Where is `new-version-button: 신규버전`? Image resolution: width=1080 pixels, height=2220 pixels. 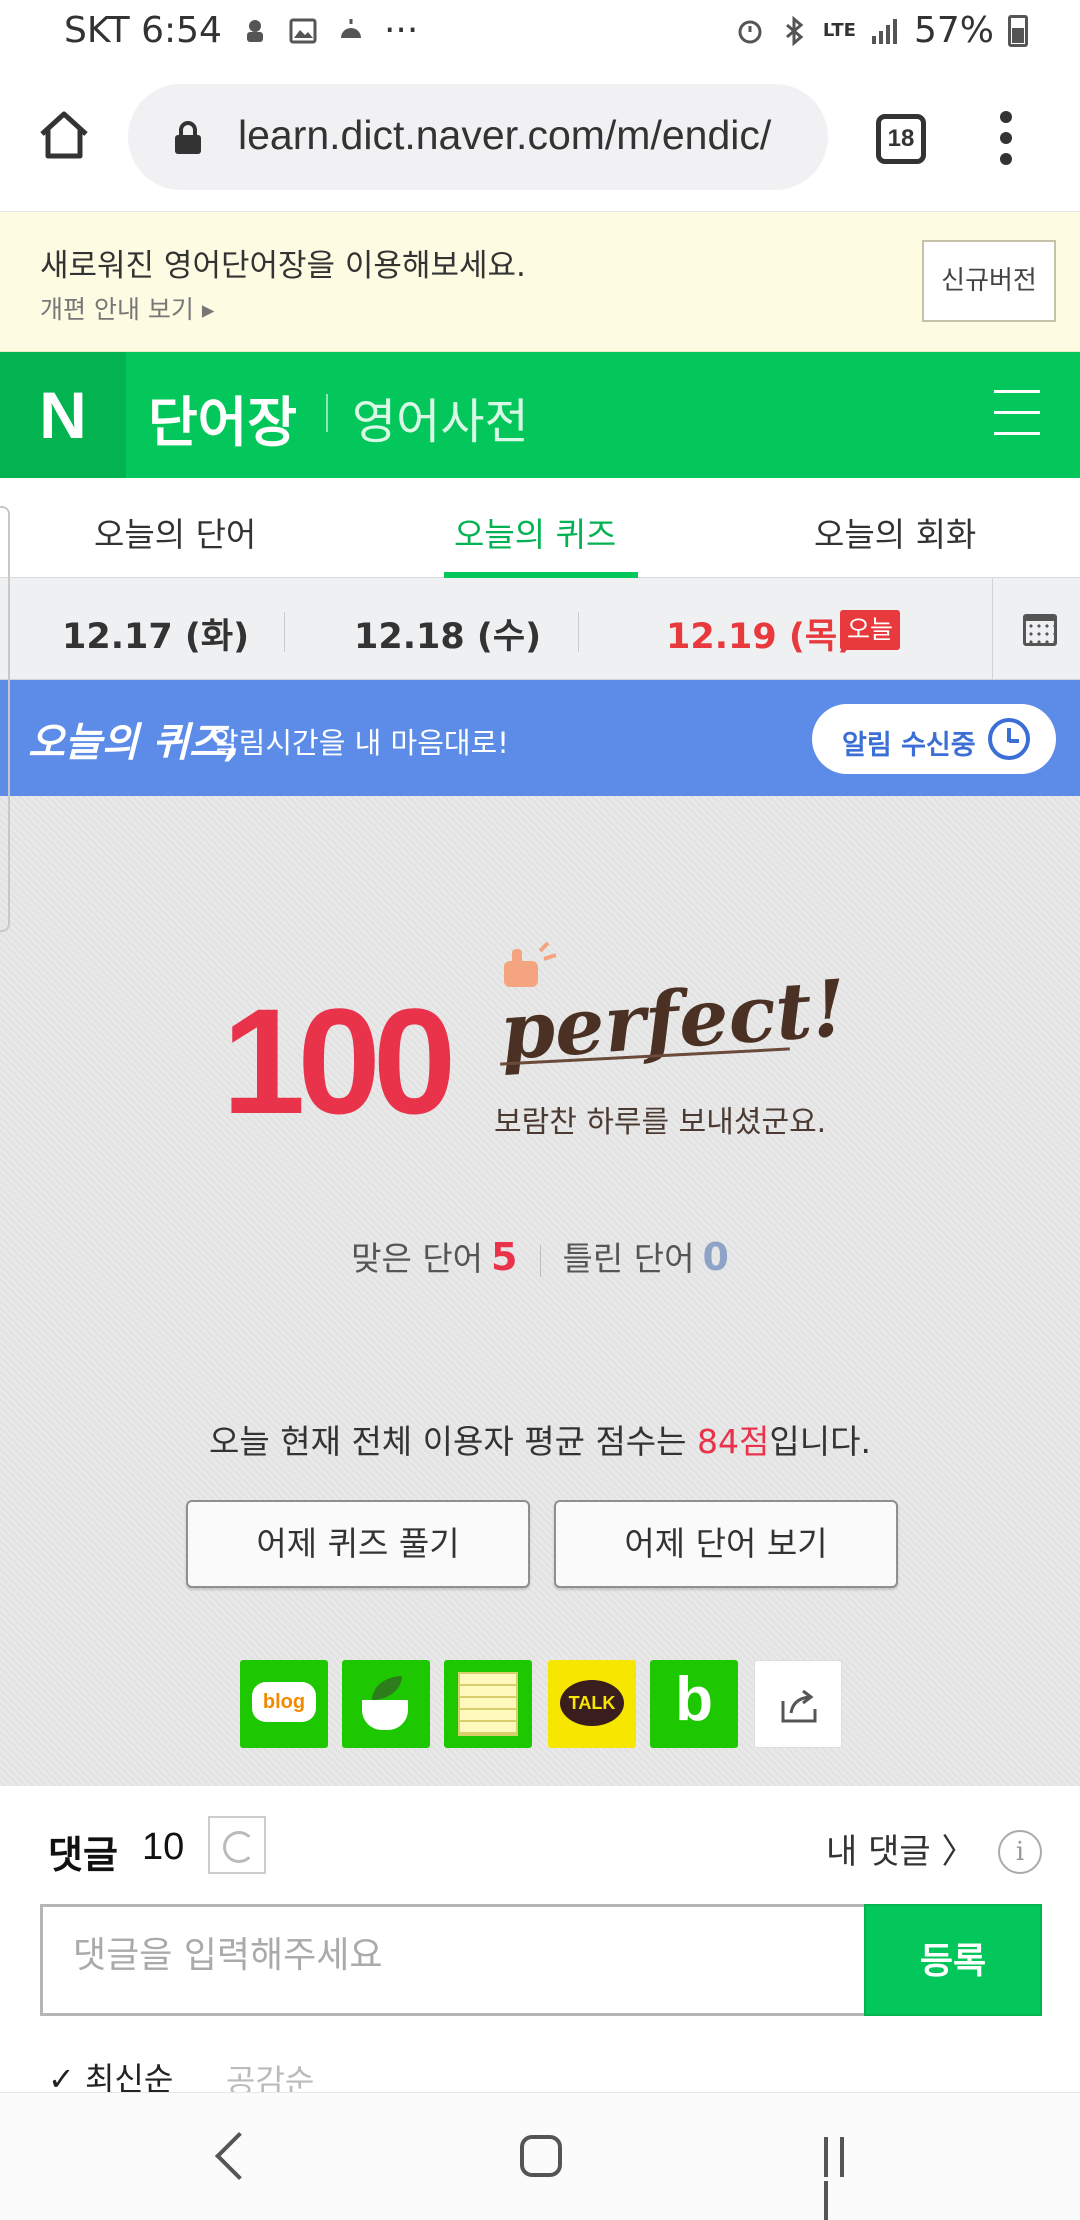
new-version-button: 신규버전 is located at coordinates (989, 281).